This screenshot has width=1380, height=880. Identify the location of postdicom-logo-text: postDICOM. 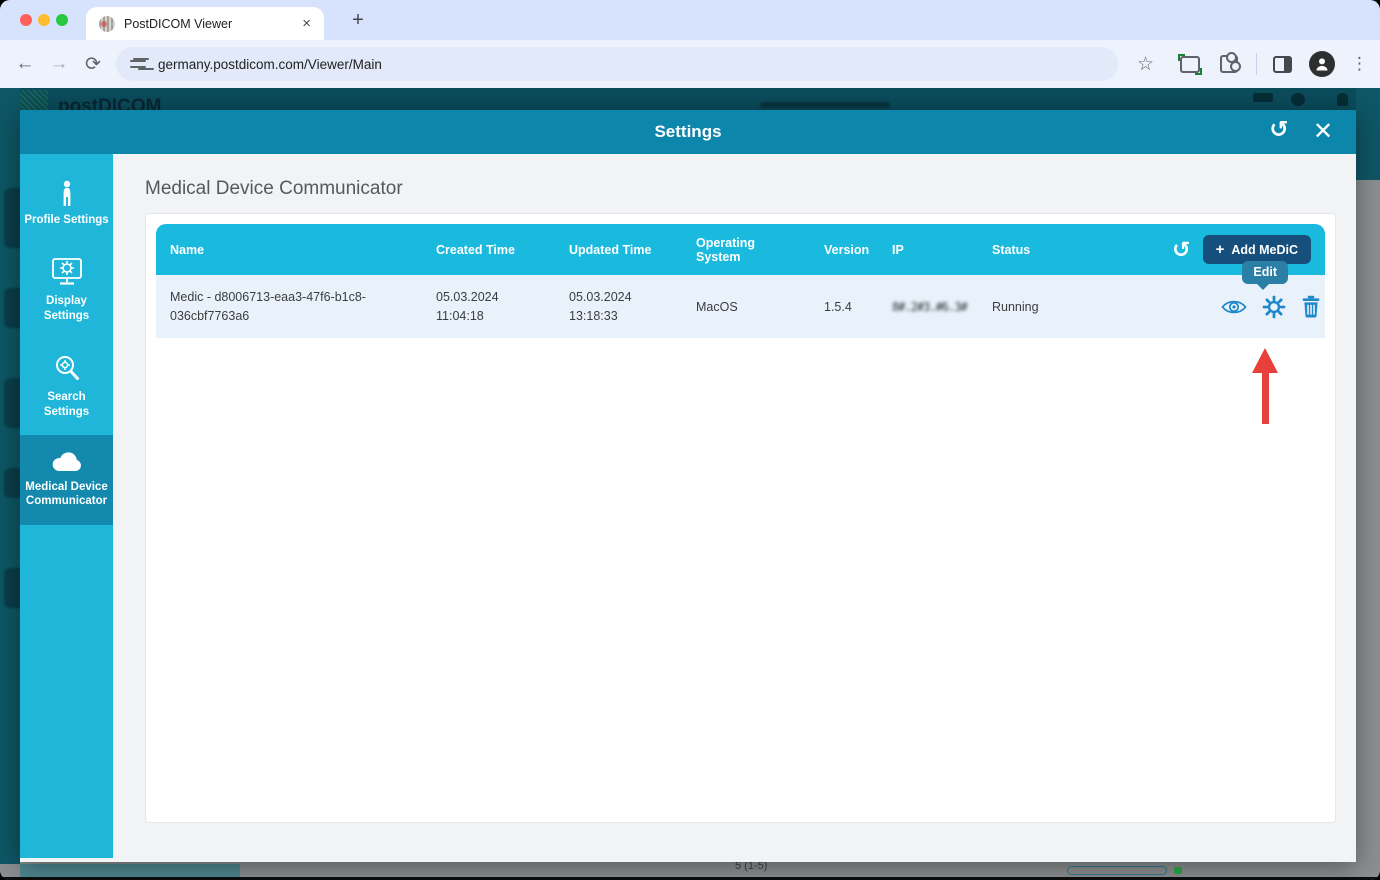
(110, 103).